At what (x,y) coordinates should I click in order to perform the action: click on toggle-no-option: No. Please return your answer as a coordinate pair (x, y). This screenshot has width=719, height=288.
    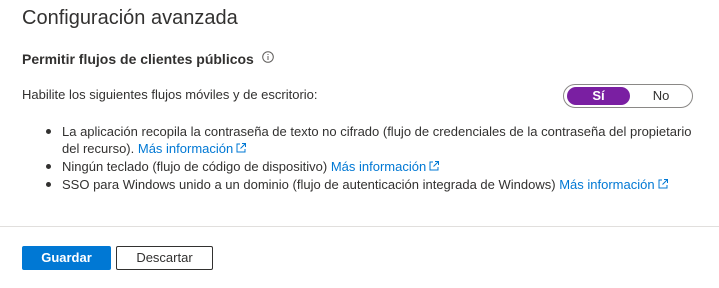
    Looking at the image, I should click on (661, 96).